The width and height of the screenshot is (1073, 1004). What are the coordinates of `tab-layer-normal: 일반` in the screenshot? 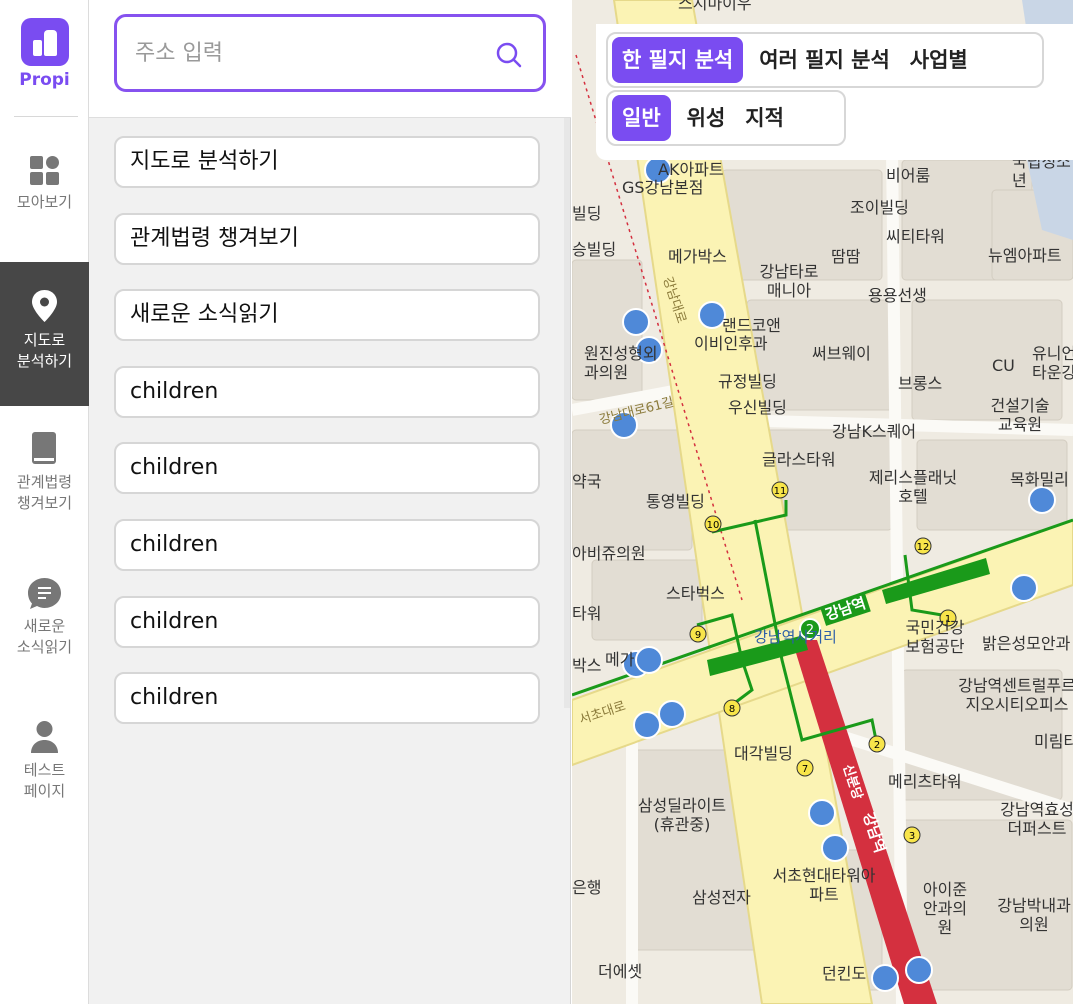 It's located at (641, 118).